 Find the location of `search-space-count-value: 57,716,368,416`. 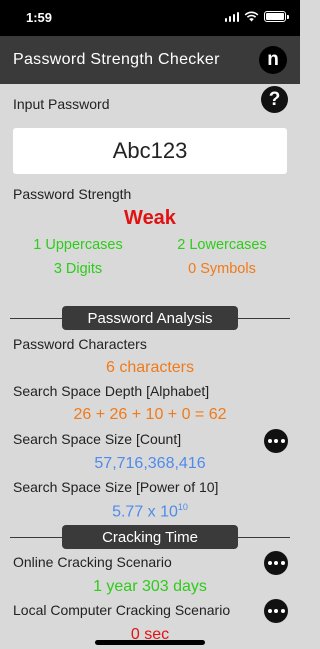

search-space-count-value: 57,716,368,416 is located at coordinates (150, 463).